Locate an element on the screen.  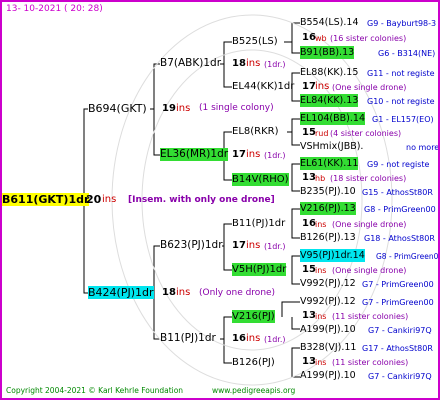
gen4-ins-num: 17 is located at coordinates (309, 86).